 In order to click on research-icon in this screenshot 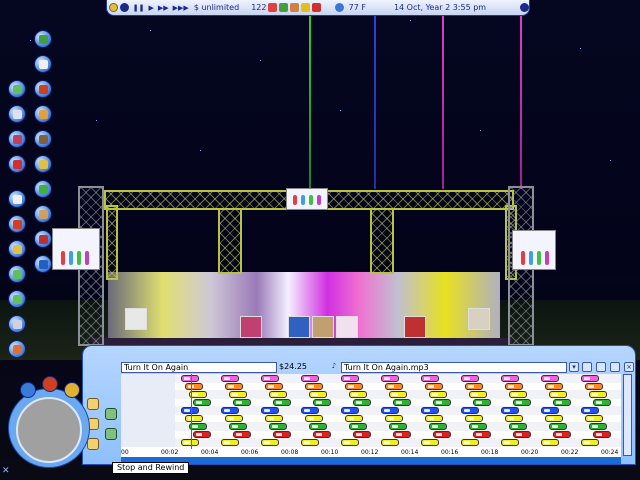, I will do `click(43, 164)`.